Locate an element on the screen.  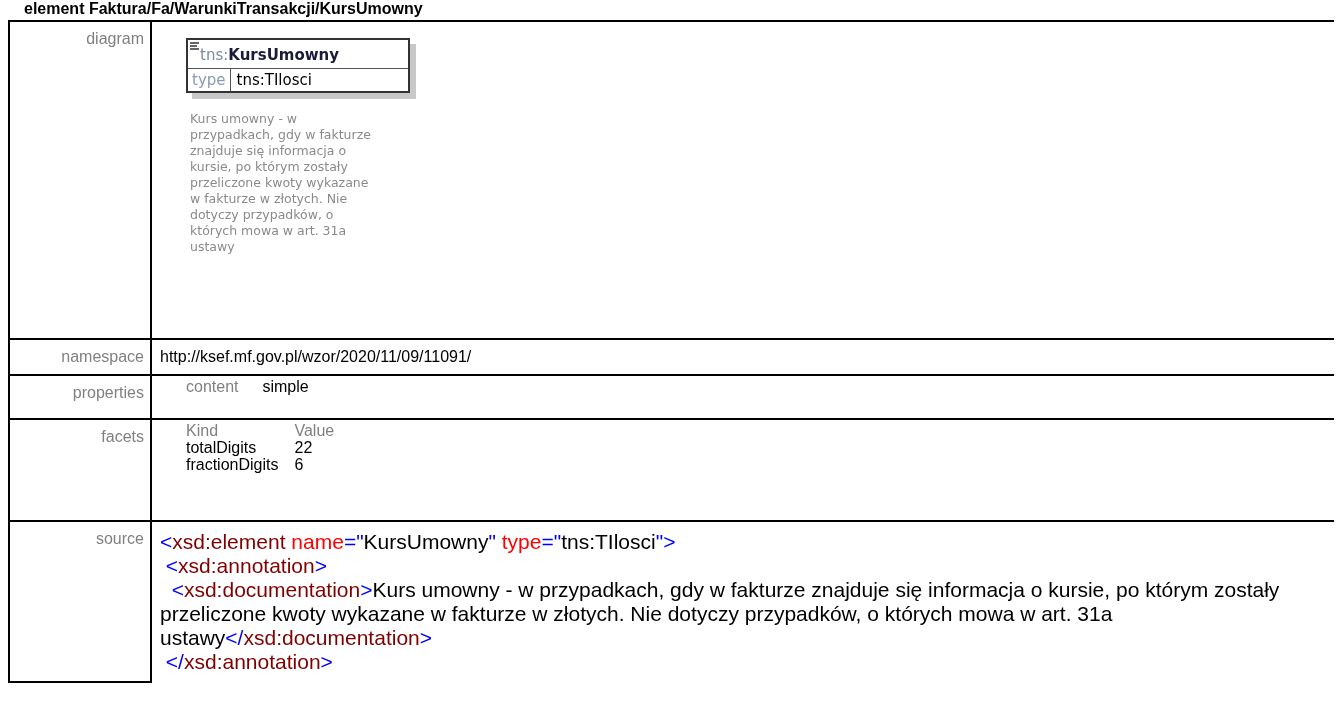
row-label: properties is located at coordinates (80, 397).